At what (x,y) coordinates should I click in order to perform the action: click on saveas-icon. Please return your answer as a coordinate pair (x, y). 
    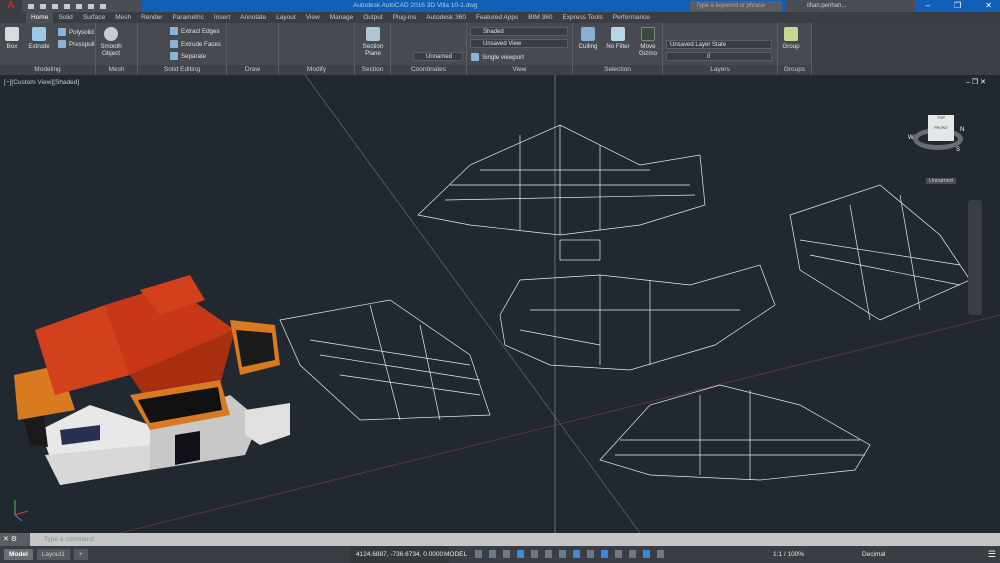
    Looking at the image, I should click on (67, 6).